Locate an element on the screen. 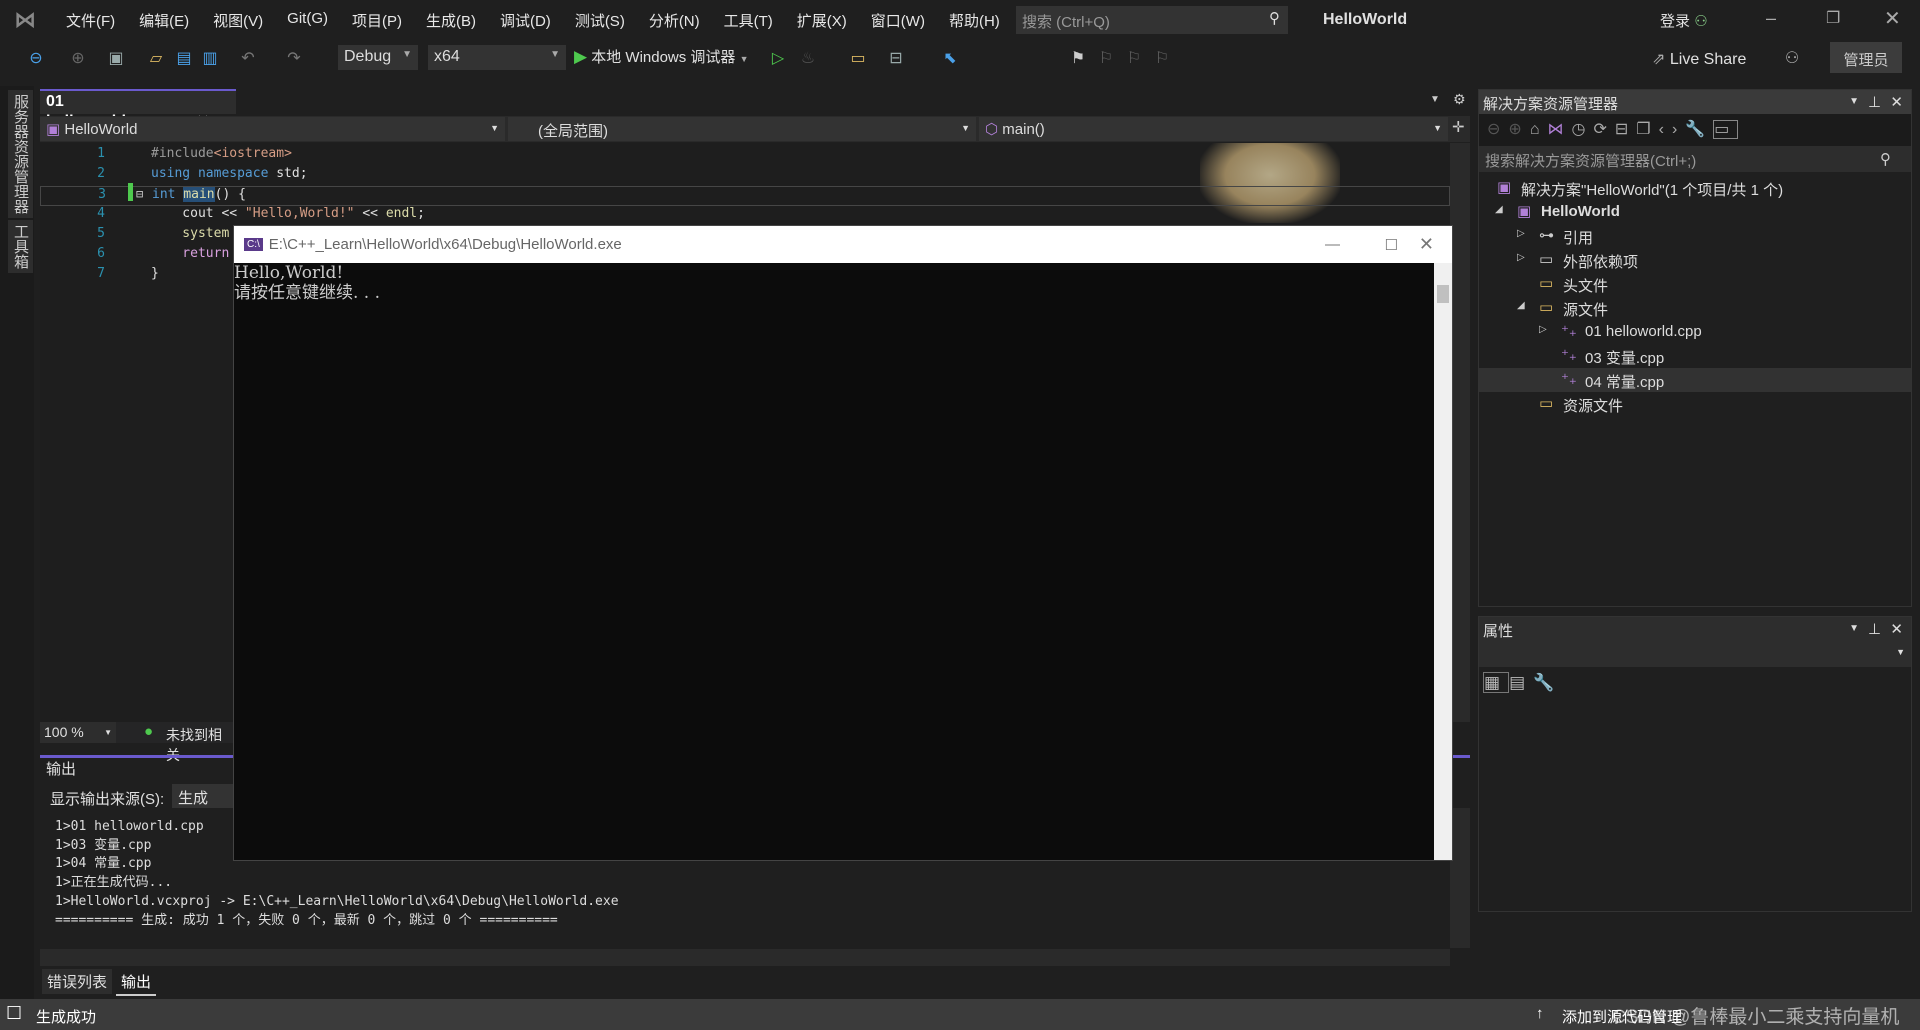 The height and width of the screenshot is (1030, 1920). wrench-icon: 🔧 is located at coordinates (1699, 129).